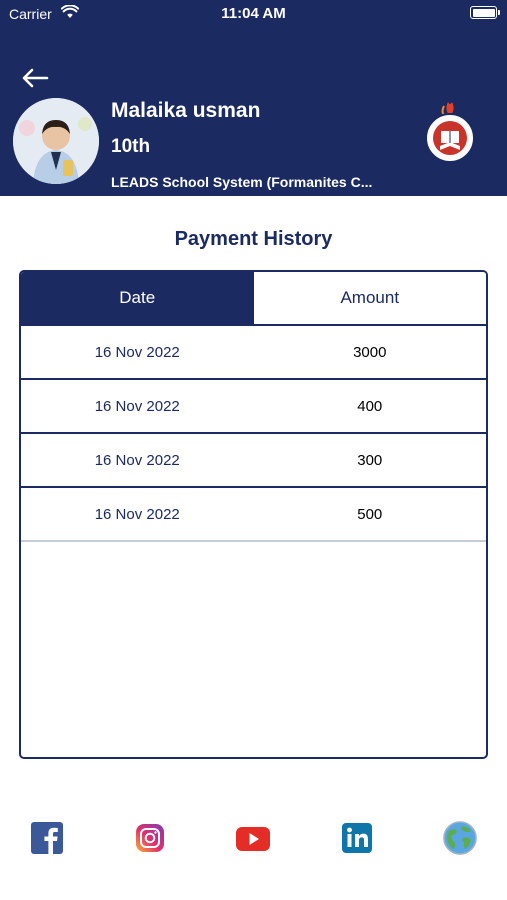 The height and width of the screenshot is (900, 507). I want to click on amount-column-header: Amount, so click(369, 298).